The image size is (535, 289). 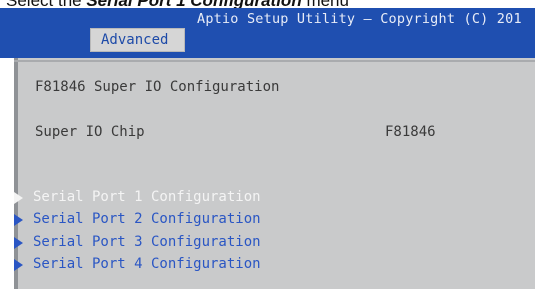 What do you see at coordinates (90, 132) in the screenshot?
I see `super-io-chip-label: Super IO Chip` at bounding box center [90, 132].